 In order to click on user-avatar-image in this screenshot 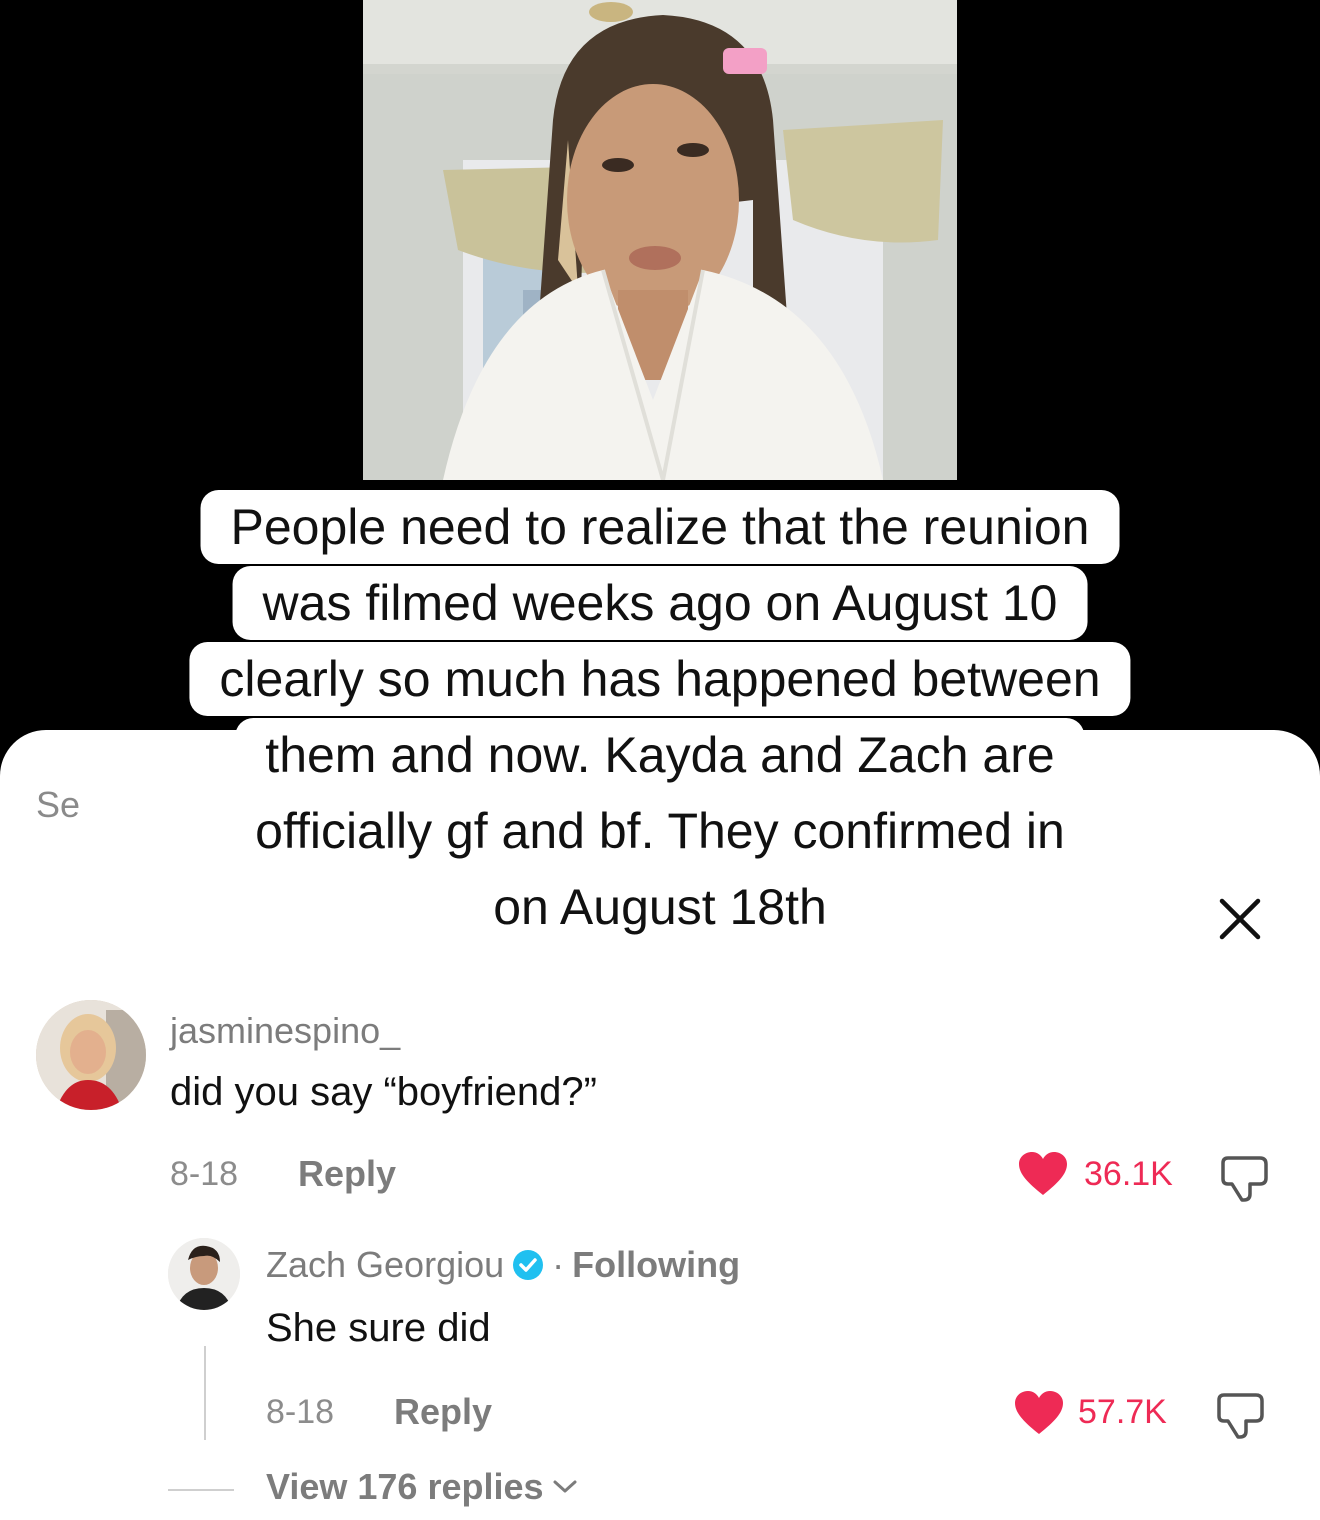, I will do `click(91, 1055)`.